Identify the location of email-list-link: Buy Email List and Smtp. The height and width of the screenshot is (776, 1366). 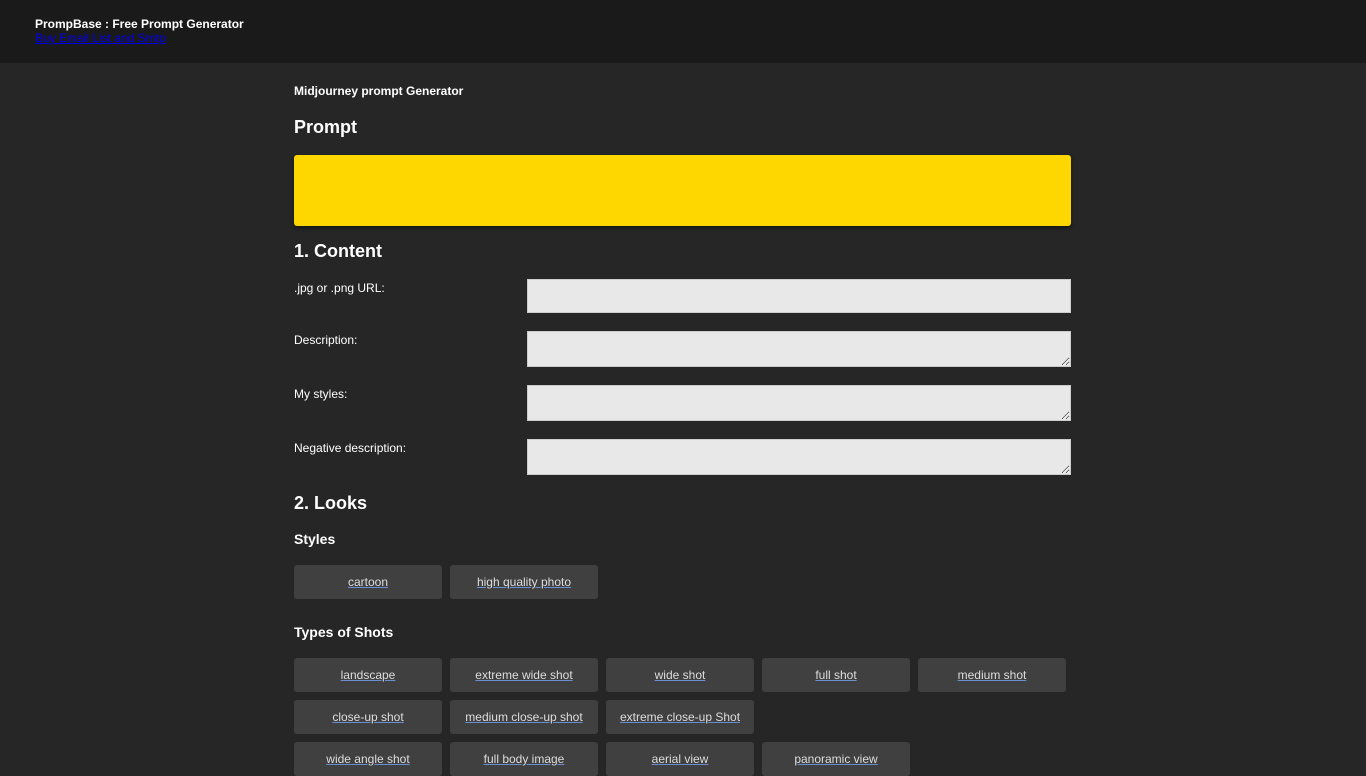
(683, 38).